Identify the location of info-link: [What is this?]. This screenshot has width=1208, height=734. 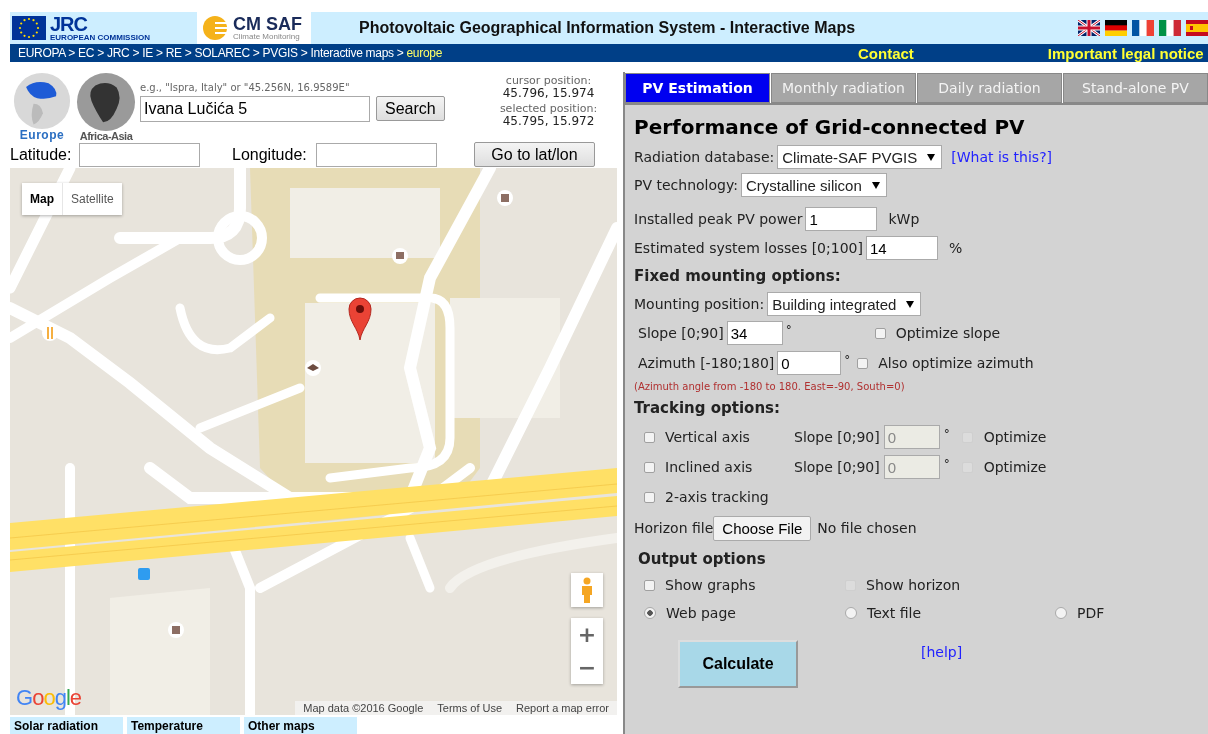
(1002, 157).